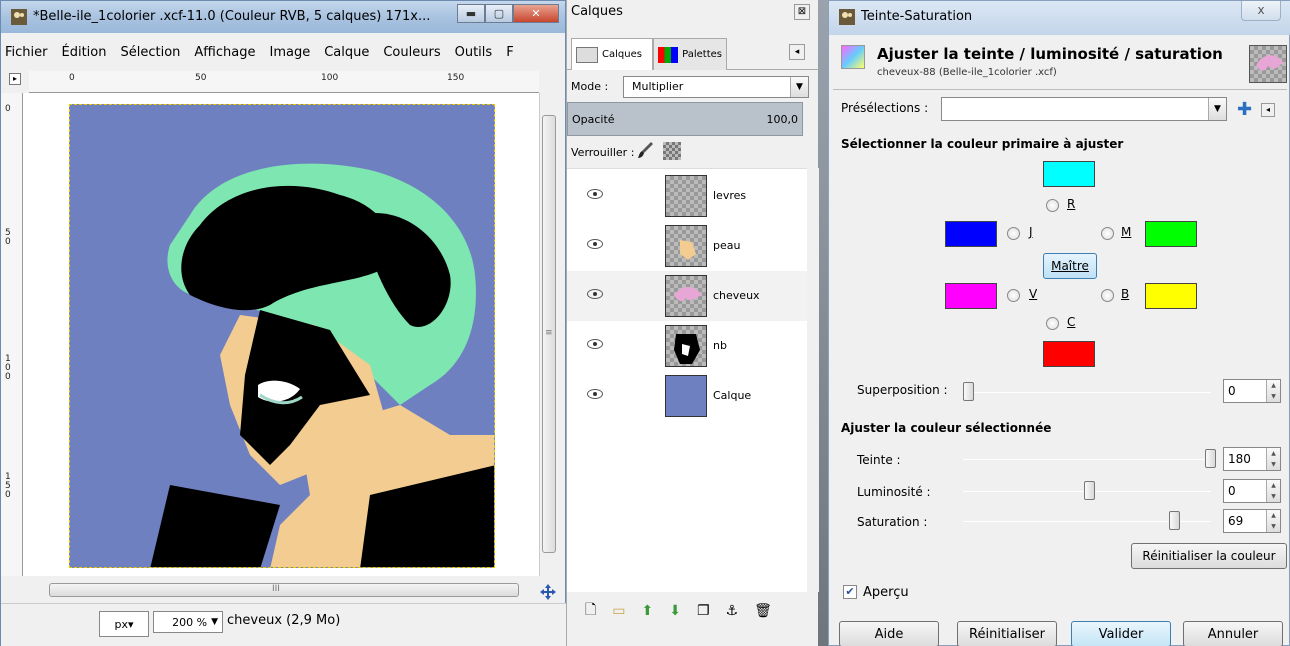 The image size is (1290, 646). Describe the element at coordinates (499, 13) in the screenshot. I see `maximize-button: ▢` at that location.